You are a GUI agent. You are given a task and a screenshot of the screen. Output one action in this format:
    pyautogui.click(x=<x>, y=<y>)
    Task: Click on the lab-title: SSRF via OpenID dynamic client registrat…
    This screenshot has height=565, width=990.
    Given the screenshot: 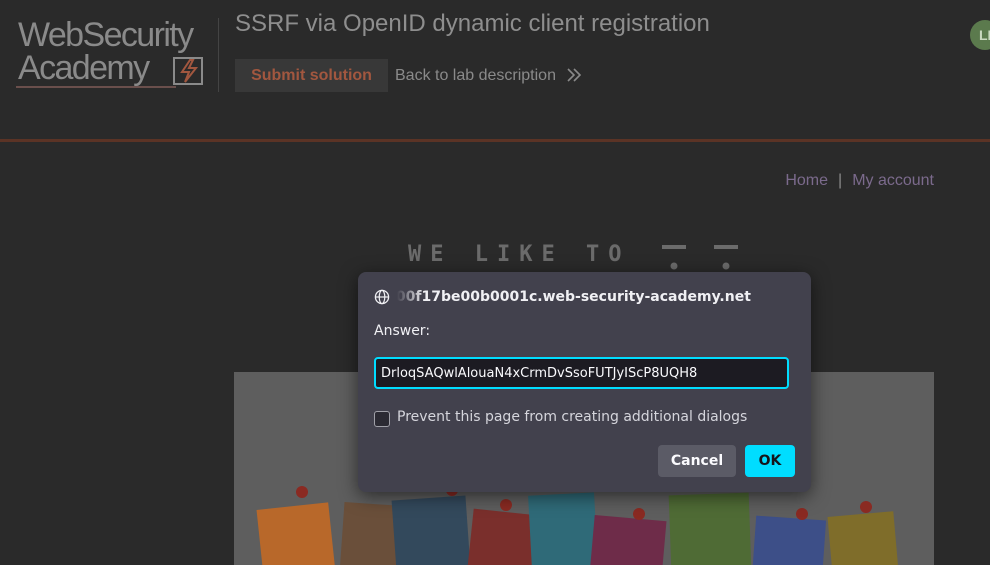 What is the action you would take?
    pyautogui.click(x=472, y=23)
    